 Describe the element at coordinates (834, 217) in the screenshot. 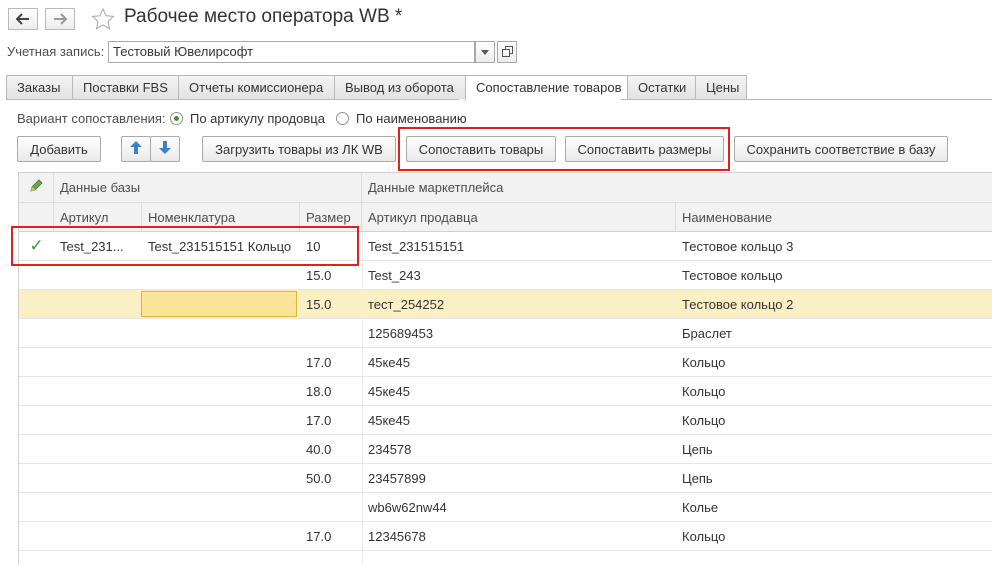

I see `column-header-name: Наименование` at that location.